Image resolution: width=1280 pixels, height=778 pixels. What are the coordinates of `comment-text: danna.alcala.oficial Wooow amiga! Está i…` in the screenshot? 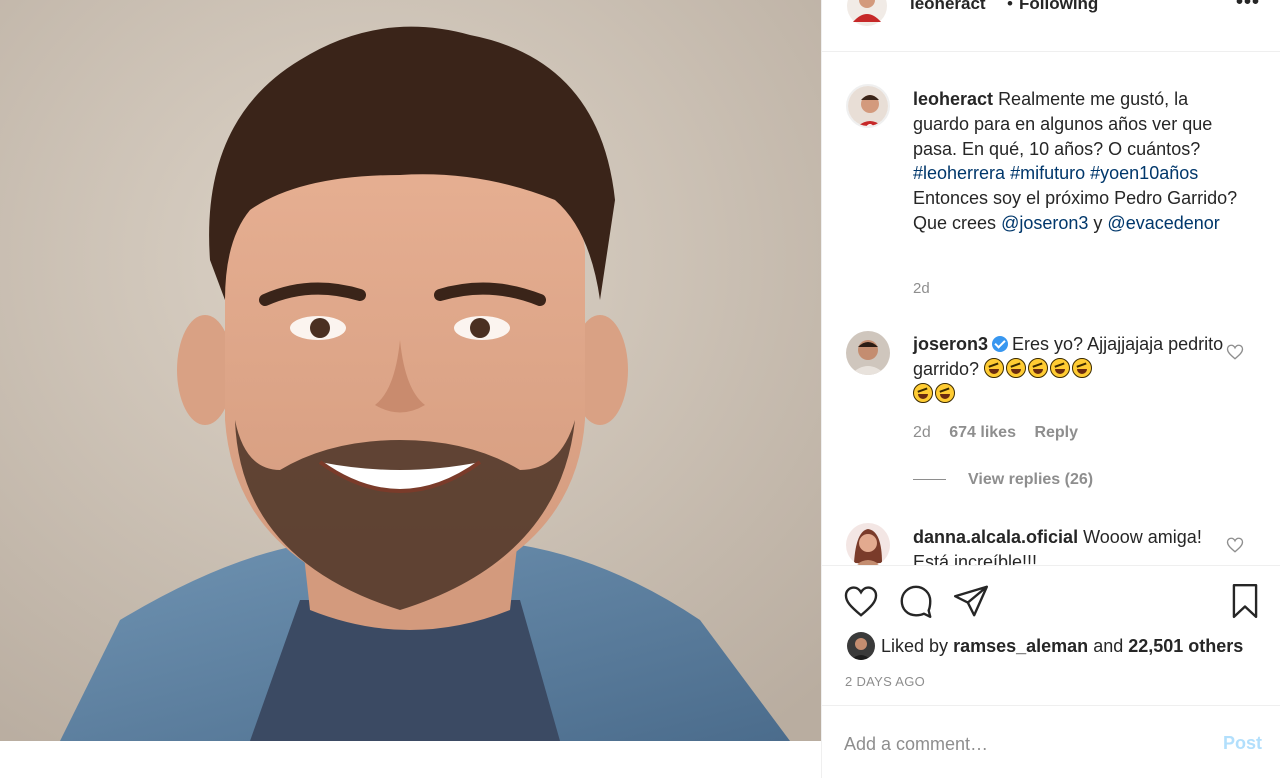 It's located at (1073, 545).